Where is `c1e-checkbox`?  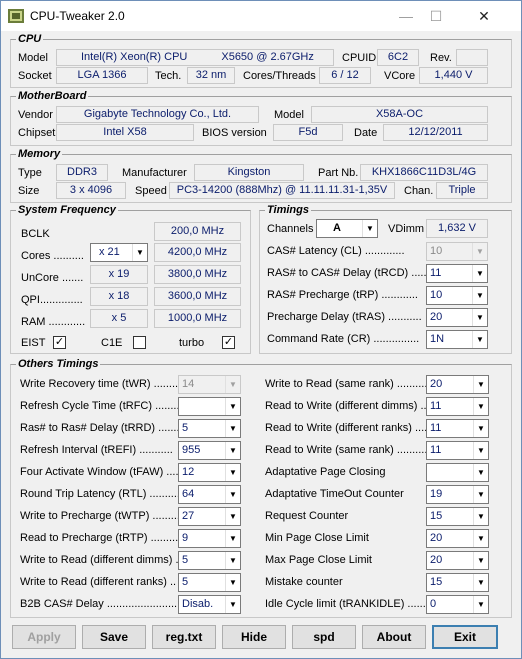
c1e-checkbox is located at coordinates (139, 342).